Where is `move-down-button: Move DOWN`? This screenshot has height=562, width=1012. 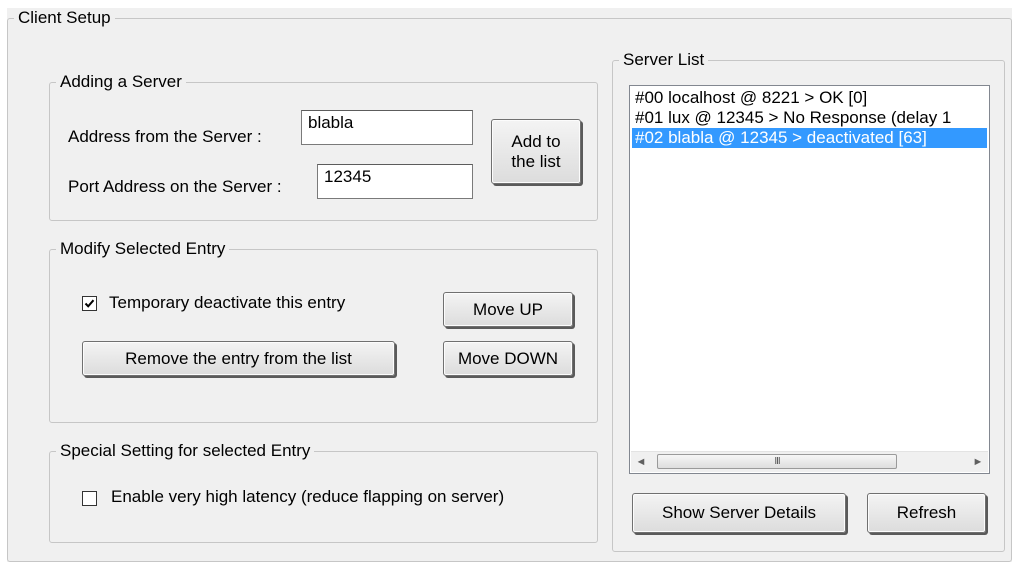 move-down-button: Move DOWN is located at coordinates (508, 358).